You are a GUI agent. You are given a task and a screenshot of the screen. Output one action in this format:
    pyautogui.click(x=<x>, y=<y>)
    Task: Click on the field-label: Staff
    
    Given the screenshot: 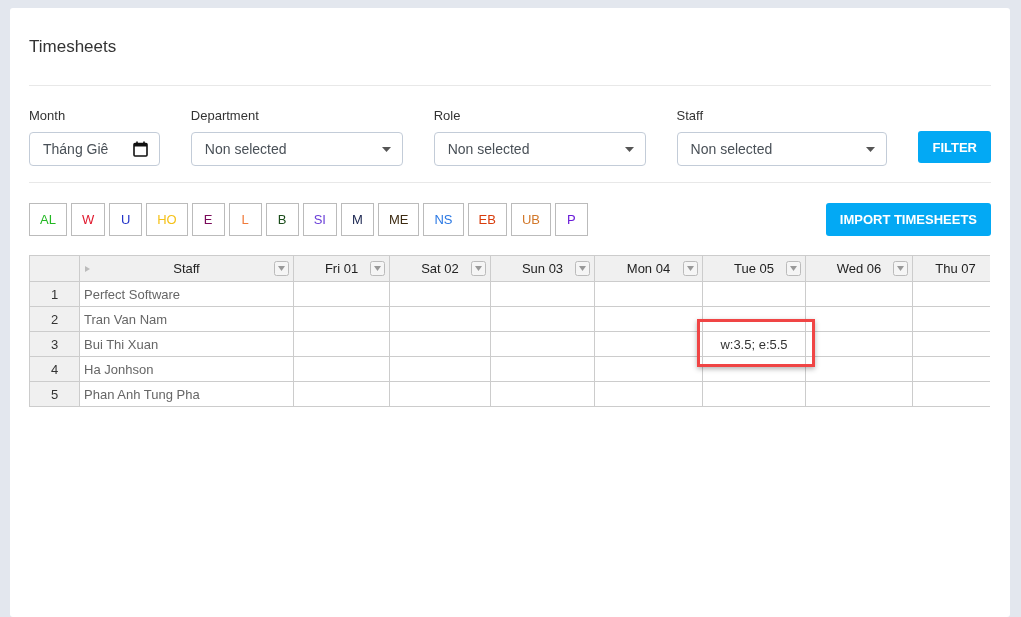 What is the action you would take?
    pyautogui.click(x=690, y=115)
    